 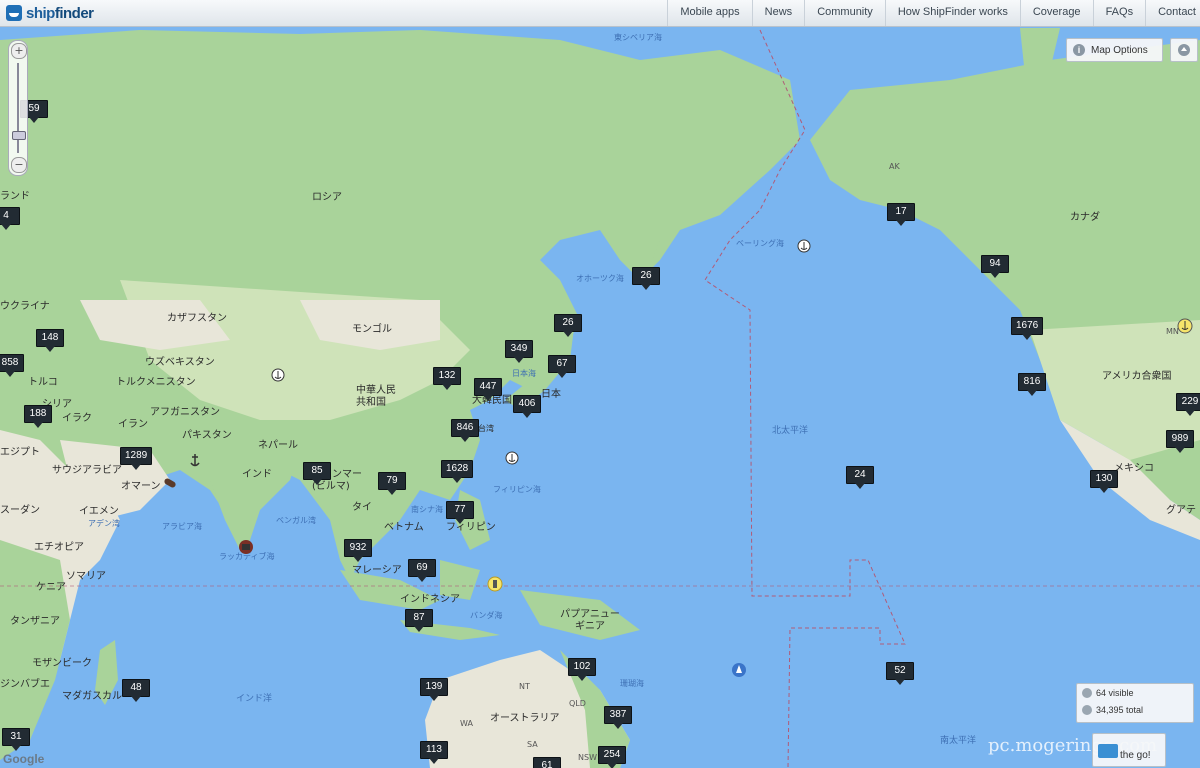 What do you see at coordinates (460, 512) in the screenshot?
I see `vessel-cluster: 77` at bounding box center [460, 512].